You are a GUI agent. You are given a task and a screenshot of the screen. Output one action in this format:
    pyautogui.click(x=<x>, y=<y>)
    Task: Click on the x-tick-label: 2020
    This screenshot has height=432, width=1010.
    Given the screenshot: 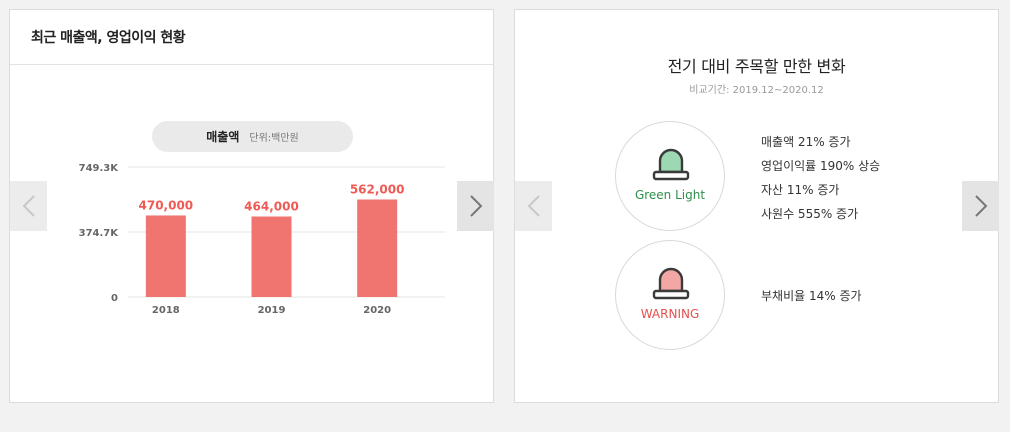 What is the action you would take?
    pyautogui.click(x=377, y=310)
    